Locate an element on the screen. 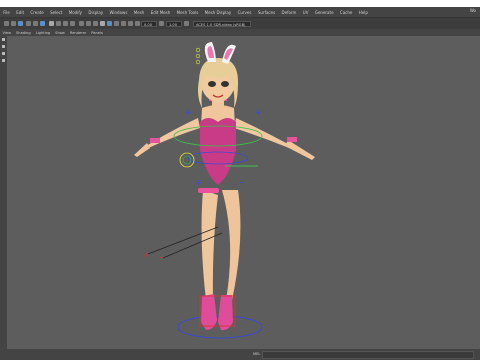  bookmark-icon is located at coordinates (88, 23).